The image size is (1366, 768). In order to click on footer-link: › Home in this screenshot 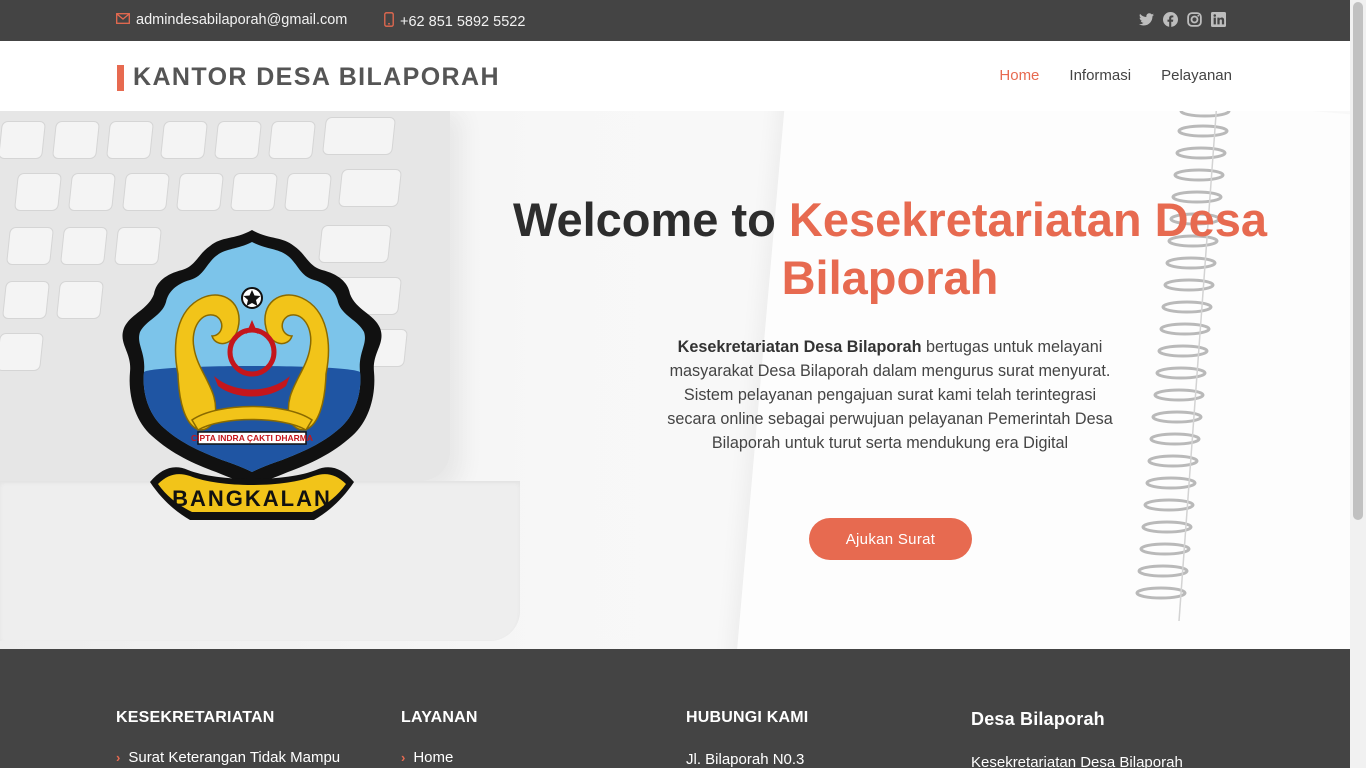, I will do `click(439, 757)`.